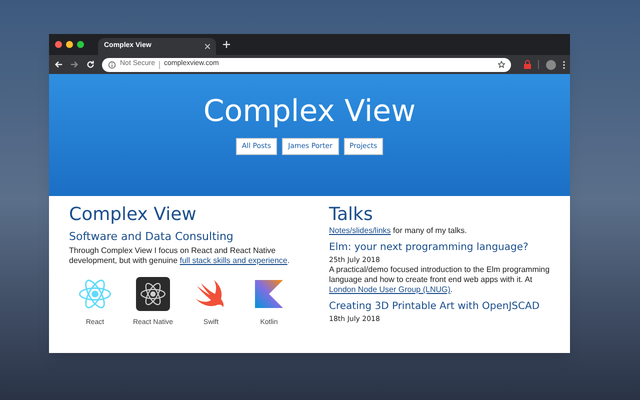  I want to click on section-title: Complex View, so click(133, 215).